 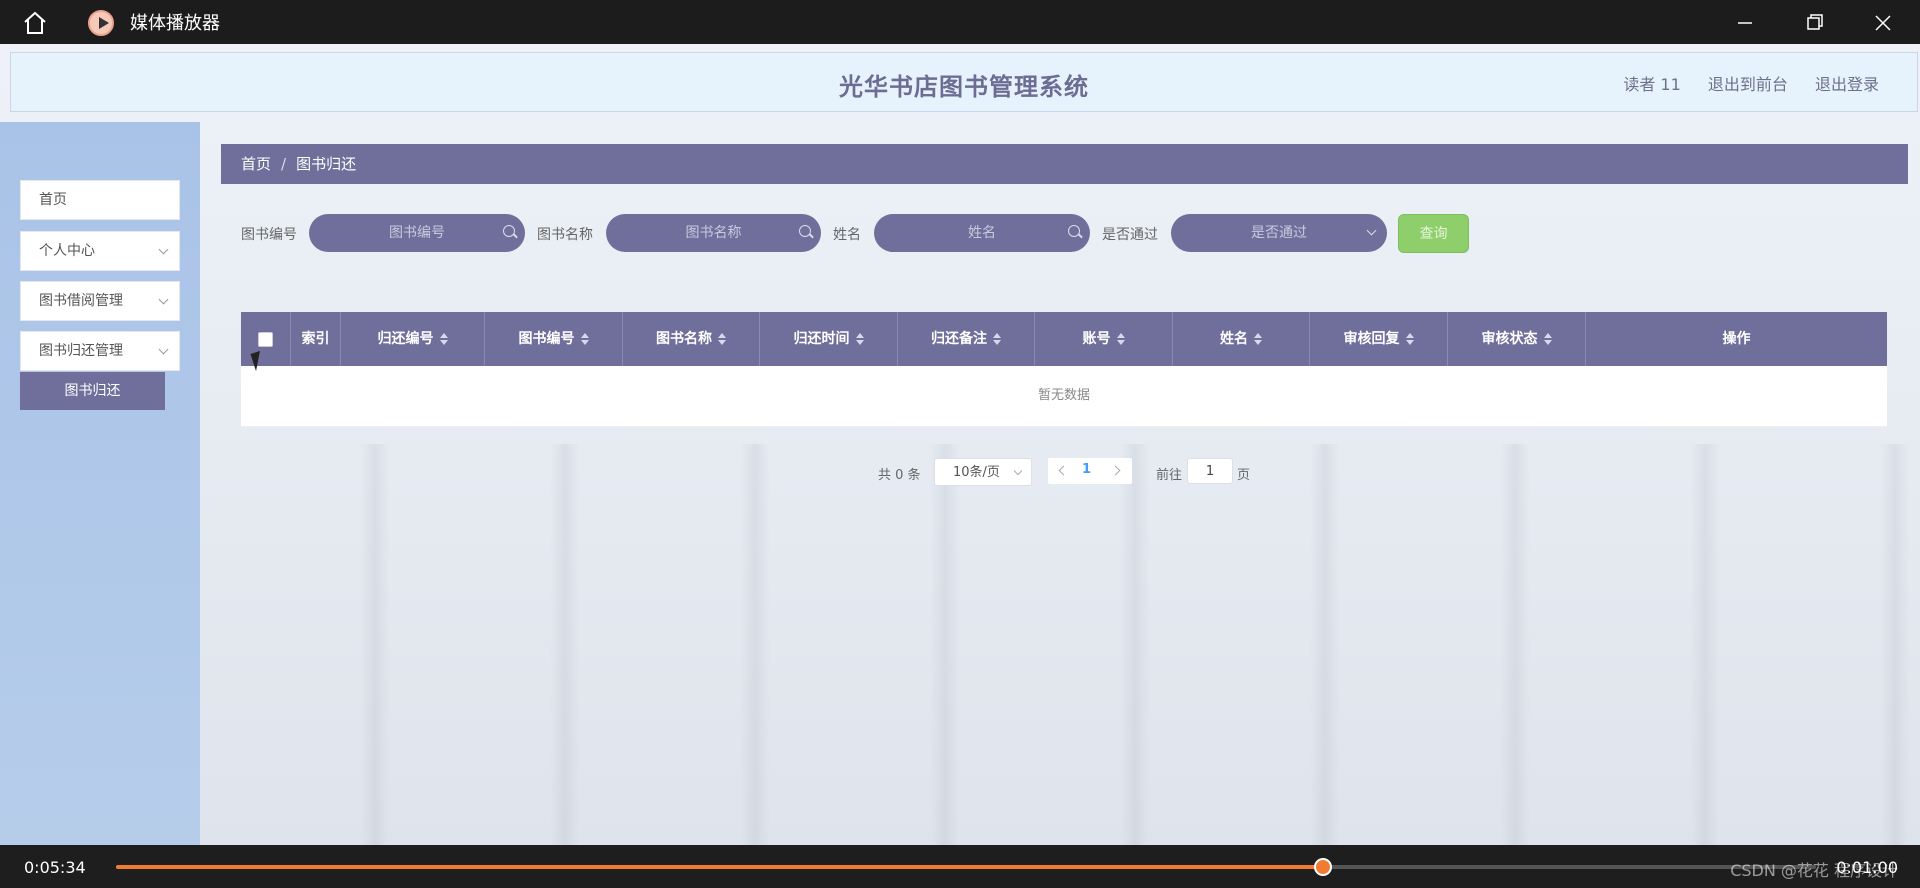 I want to click on chevron-up-icon, so click(x=163, y=349).